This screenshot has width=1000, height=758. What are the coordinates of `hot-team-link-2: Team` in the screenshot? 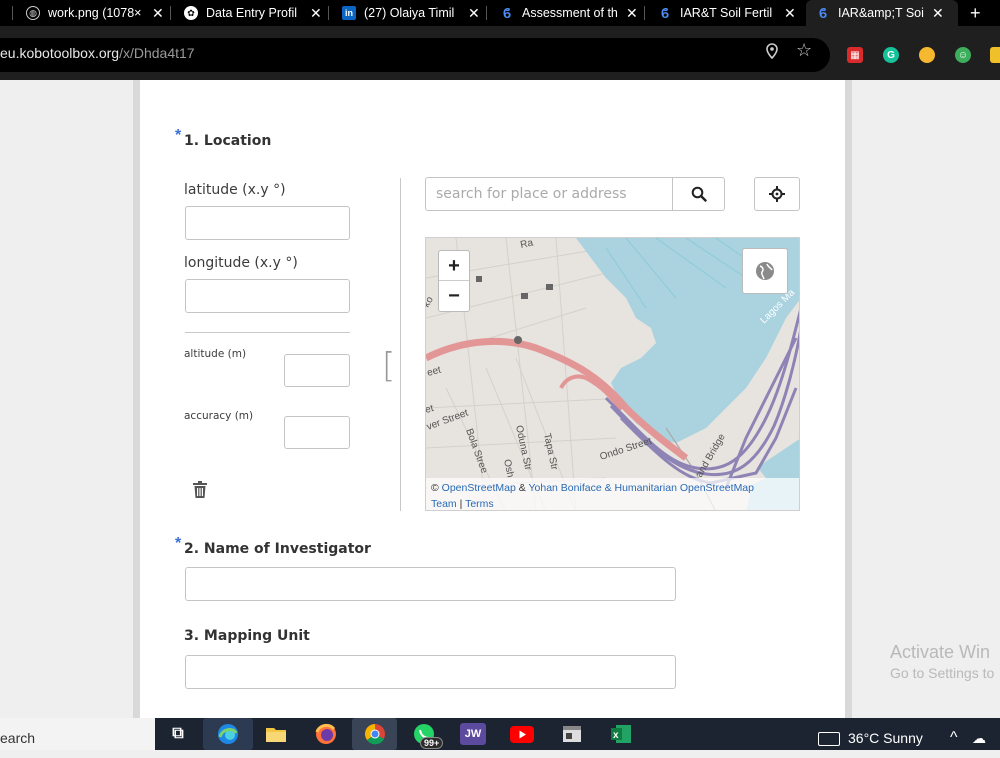 It's located at (444, 504).